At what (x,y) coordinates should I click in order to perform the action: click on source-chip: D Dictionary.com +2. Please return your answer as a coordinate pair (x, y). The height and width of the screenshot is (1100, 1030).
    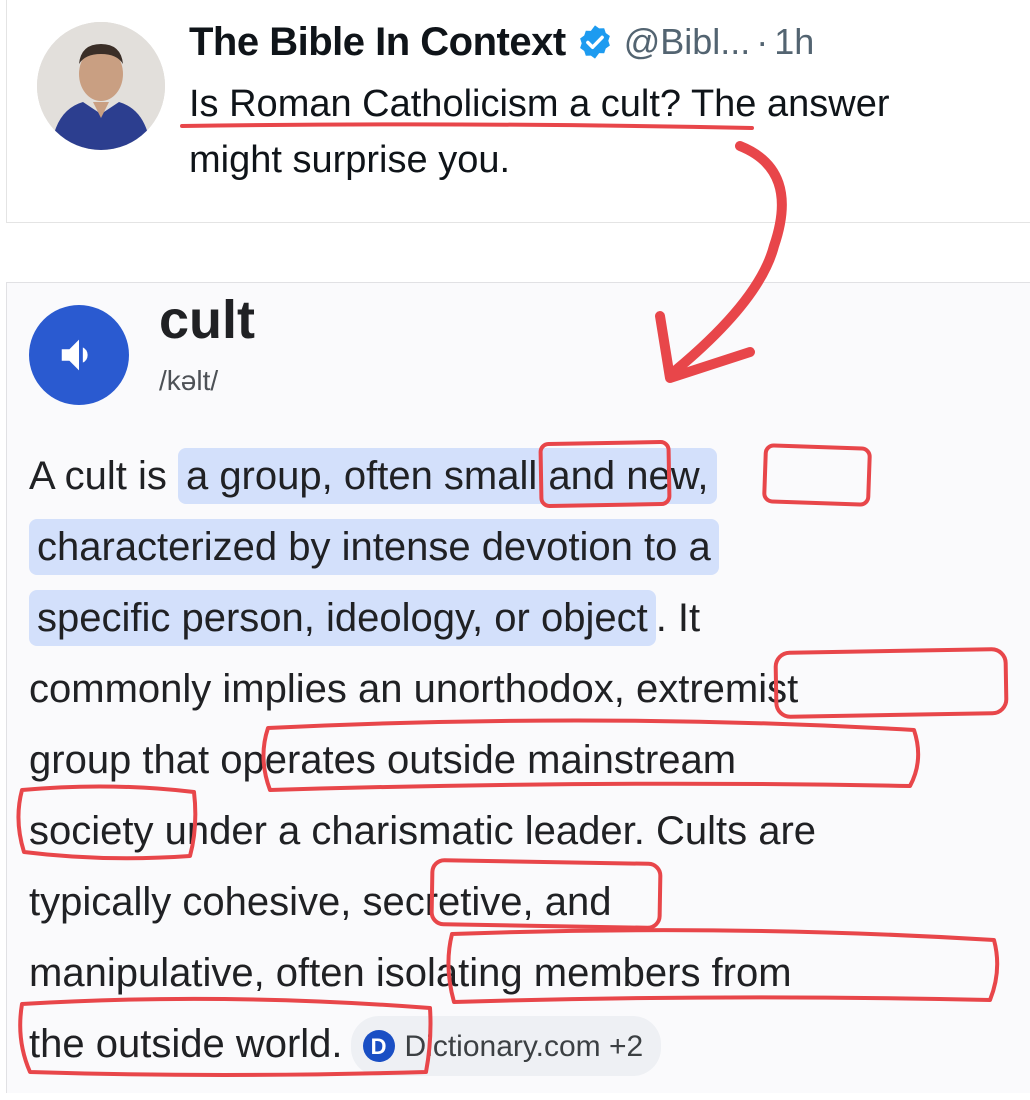
    Looking at the image, I should click on (506, 1046).